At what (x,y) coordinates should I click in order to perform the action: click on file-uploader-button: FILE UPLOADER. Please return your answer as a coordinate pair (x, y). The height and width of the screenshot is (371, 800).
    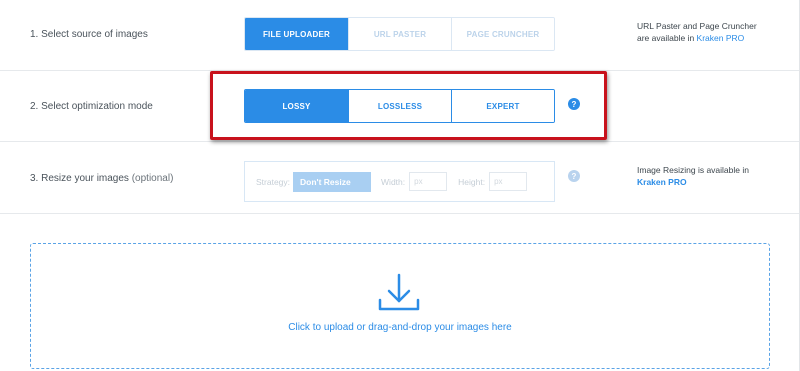
    Looking at the image, I should click on (296, 34).